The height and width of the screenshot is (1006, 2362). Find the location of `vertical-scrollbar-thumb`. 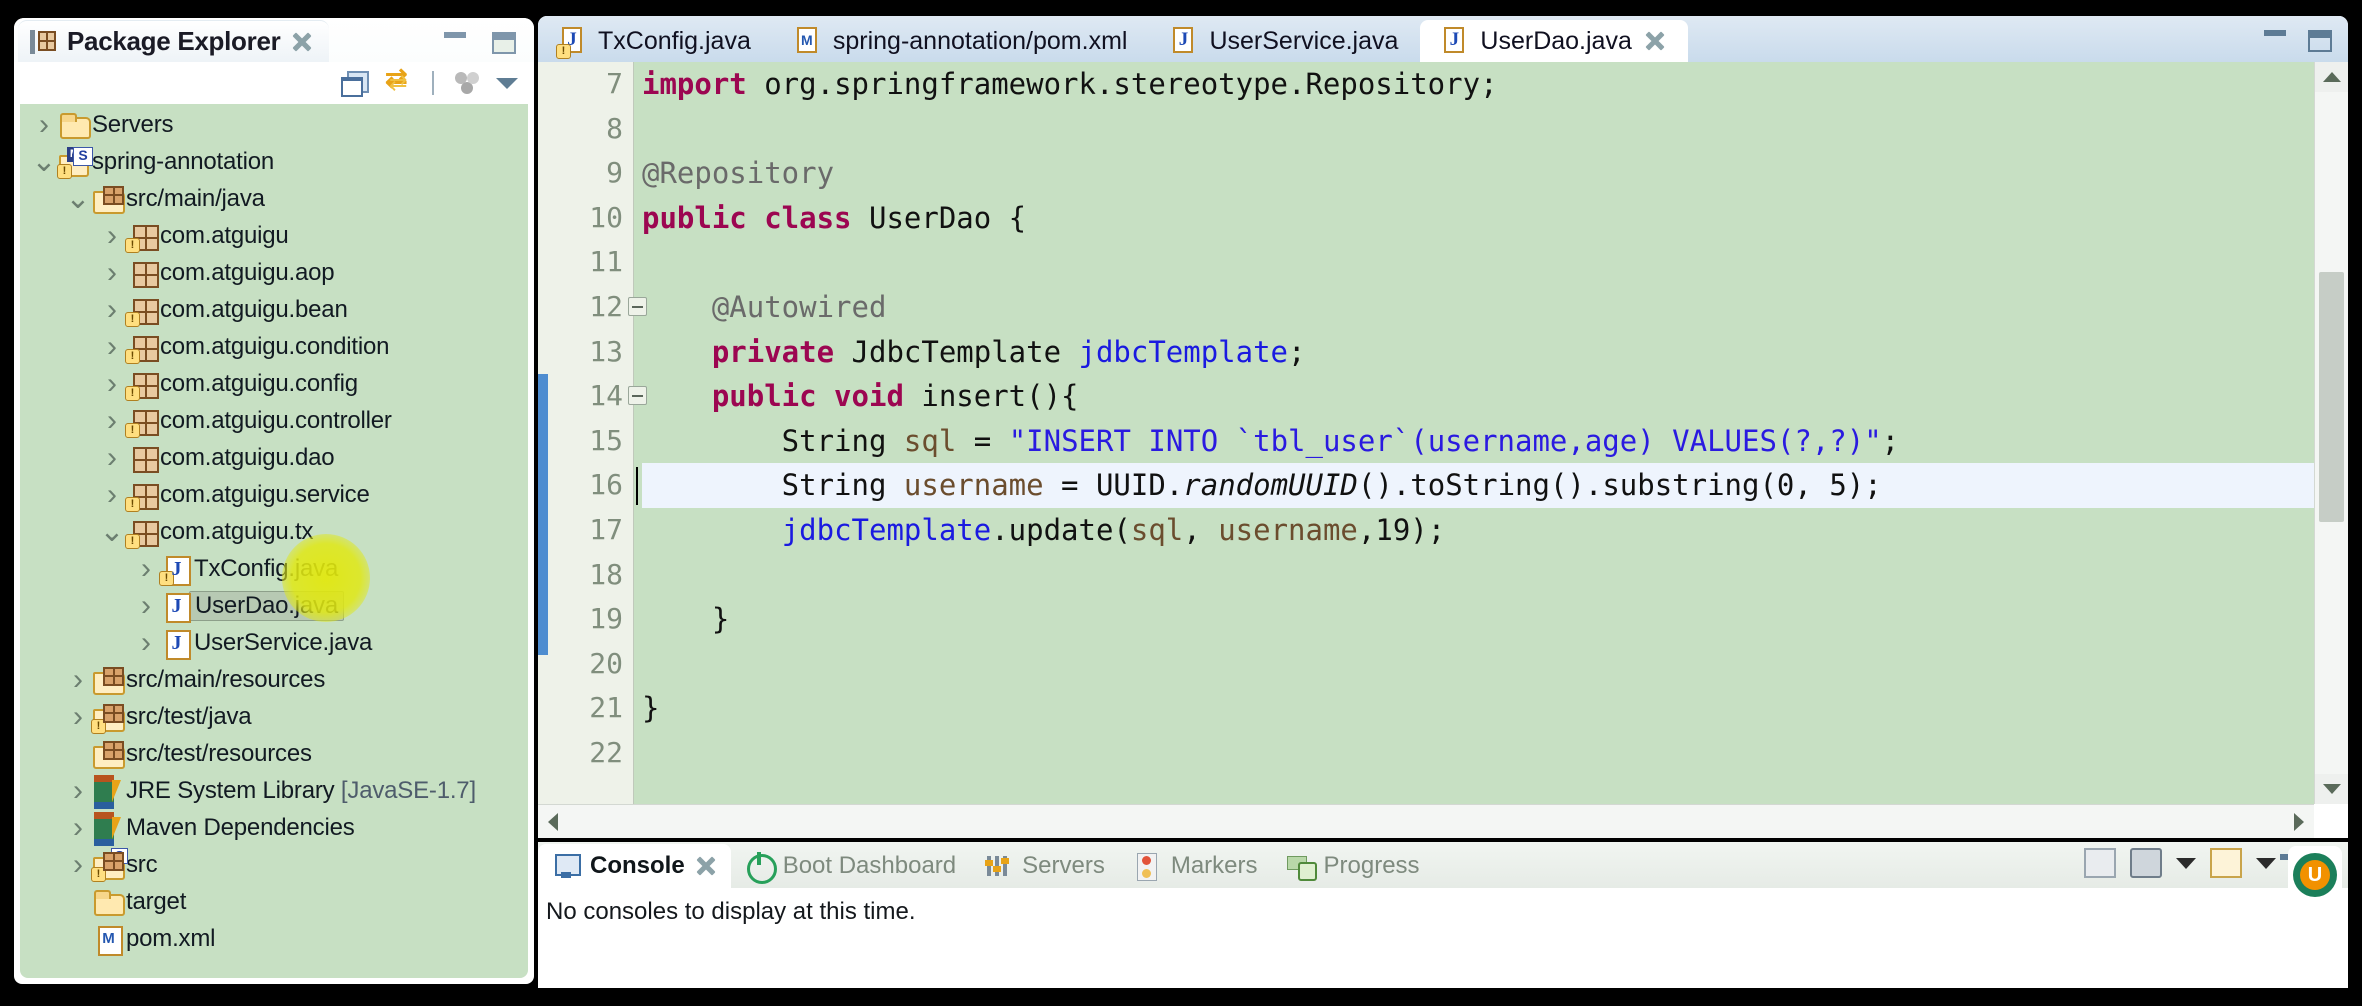

vertical-scrollbar-thumb is located at coordinates (2331, 397).